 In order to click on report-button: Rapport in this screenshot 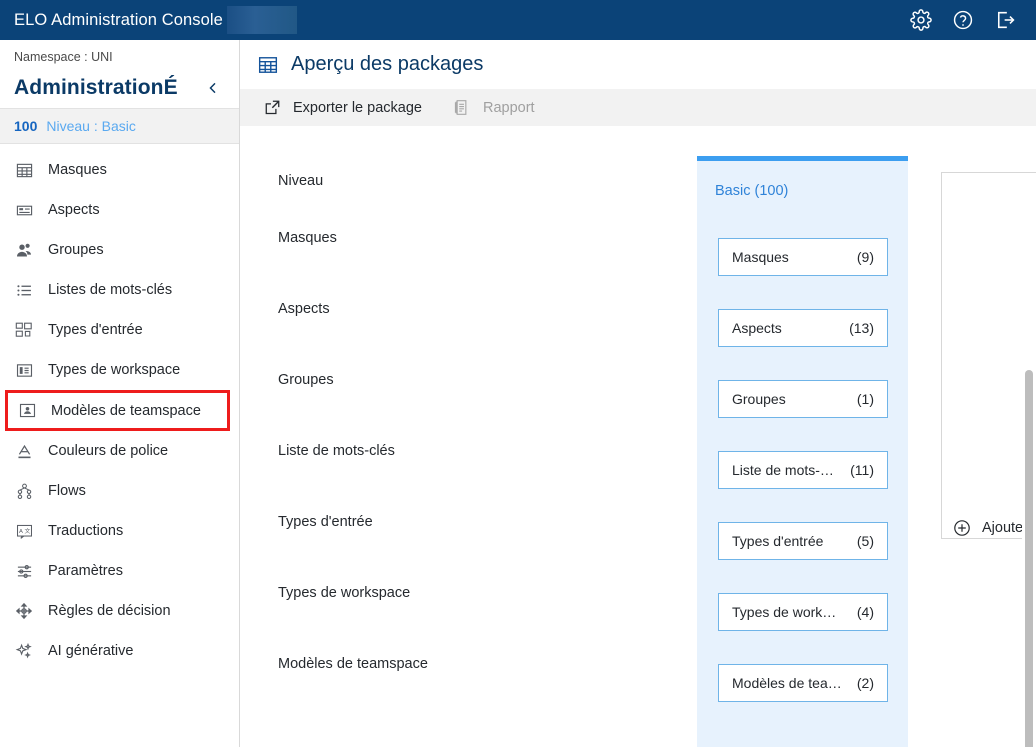, I will do `click(493, 108)`.